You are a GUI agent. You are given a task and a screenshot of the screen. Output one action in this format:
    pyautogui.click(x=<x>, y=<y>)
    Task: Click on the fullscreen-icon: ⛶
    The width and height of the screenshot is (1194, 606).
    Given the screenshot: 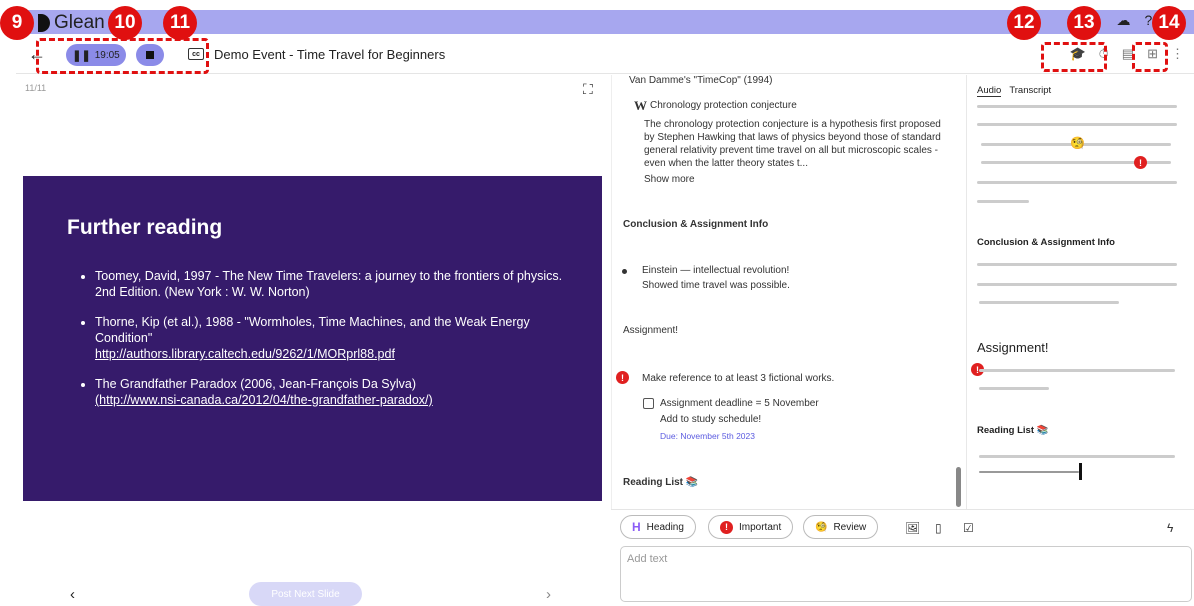 What is the action you would take?
    pyautogui.click(x=588, y=89)
    